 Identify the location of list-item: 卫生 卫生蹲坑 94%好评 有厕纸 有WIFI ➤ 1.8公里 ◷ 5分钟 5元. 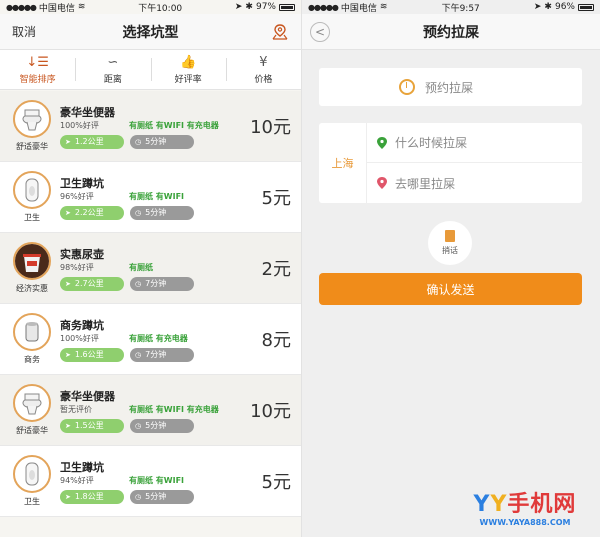
(150, 481).